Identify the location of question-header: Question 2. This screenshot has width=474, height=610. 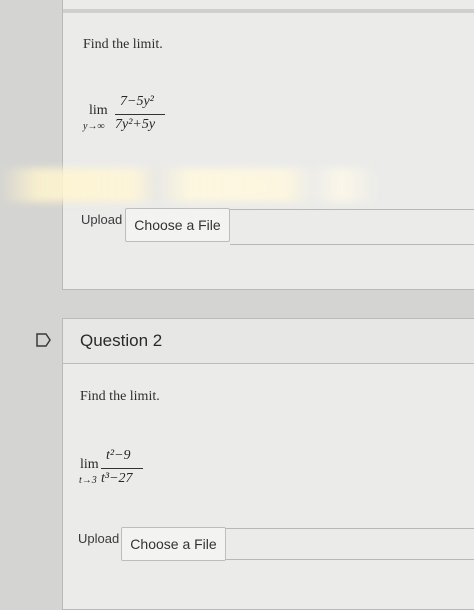
(268, 341).